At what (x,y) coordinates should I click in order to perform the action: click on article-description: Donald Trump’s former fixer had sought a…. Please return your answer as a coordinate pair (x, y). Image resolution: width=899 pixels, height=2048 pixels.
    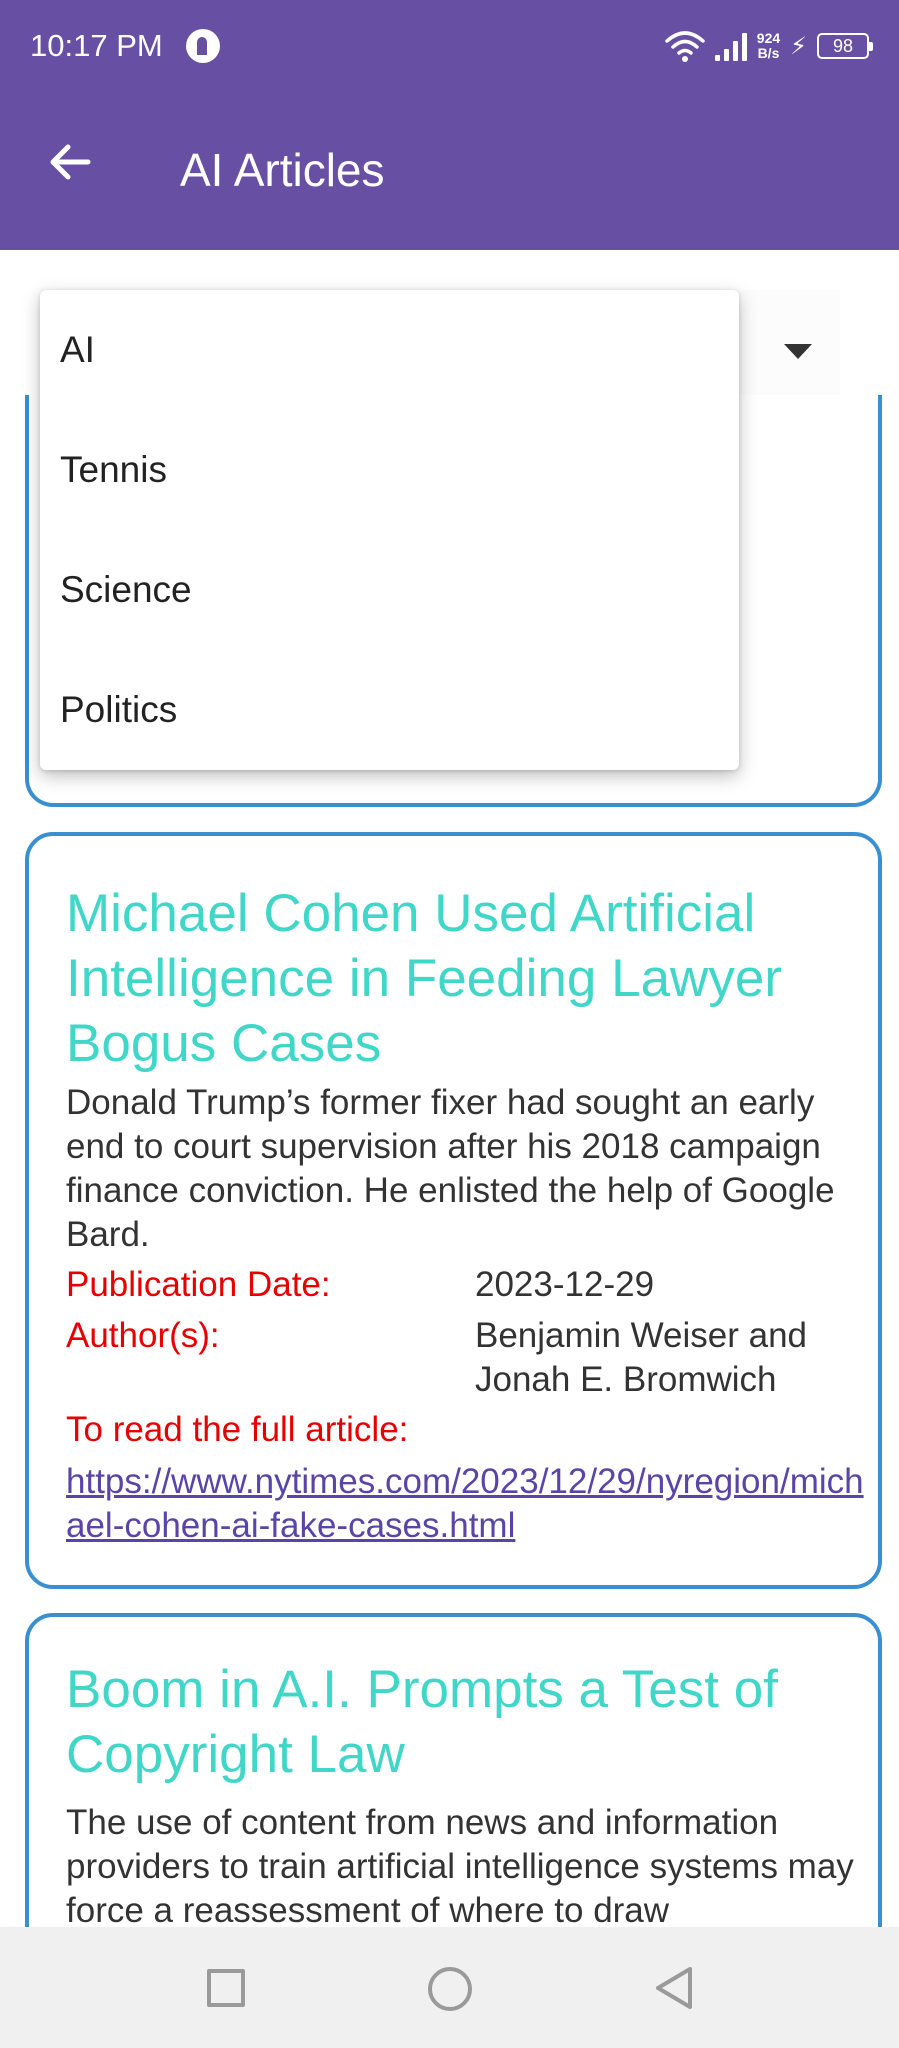
    Looking at the image, I should click on (450, 1168).